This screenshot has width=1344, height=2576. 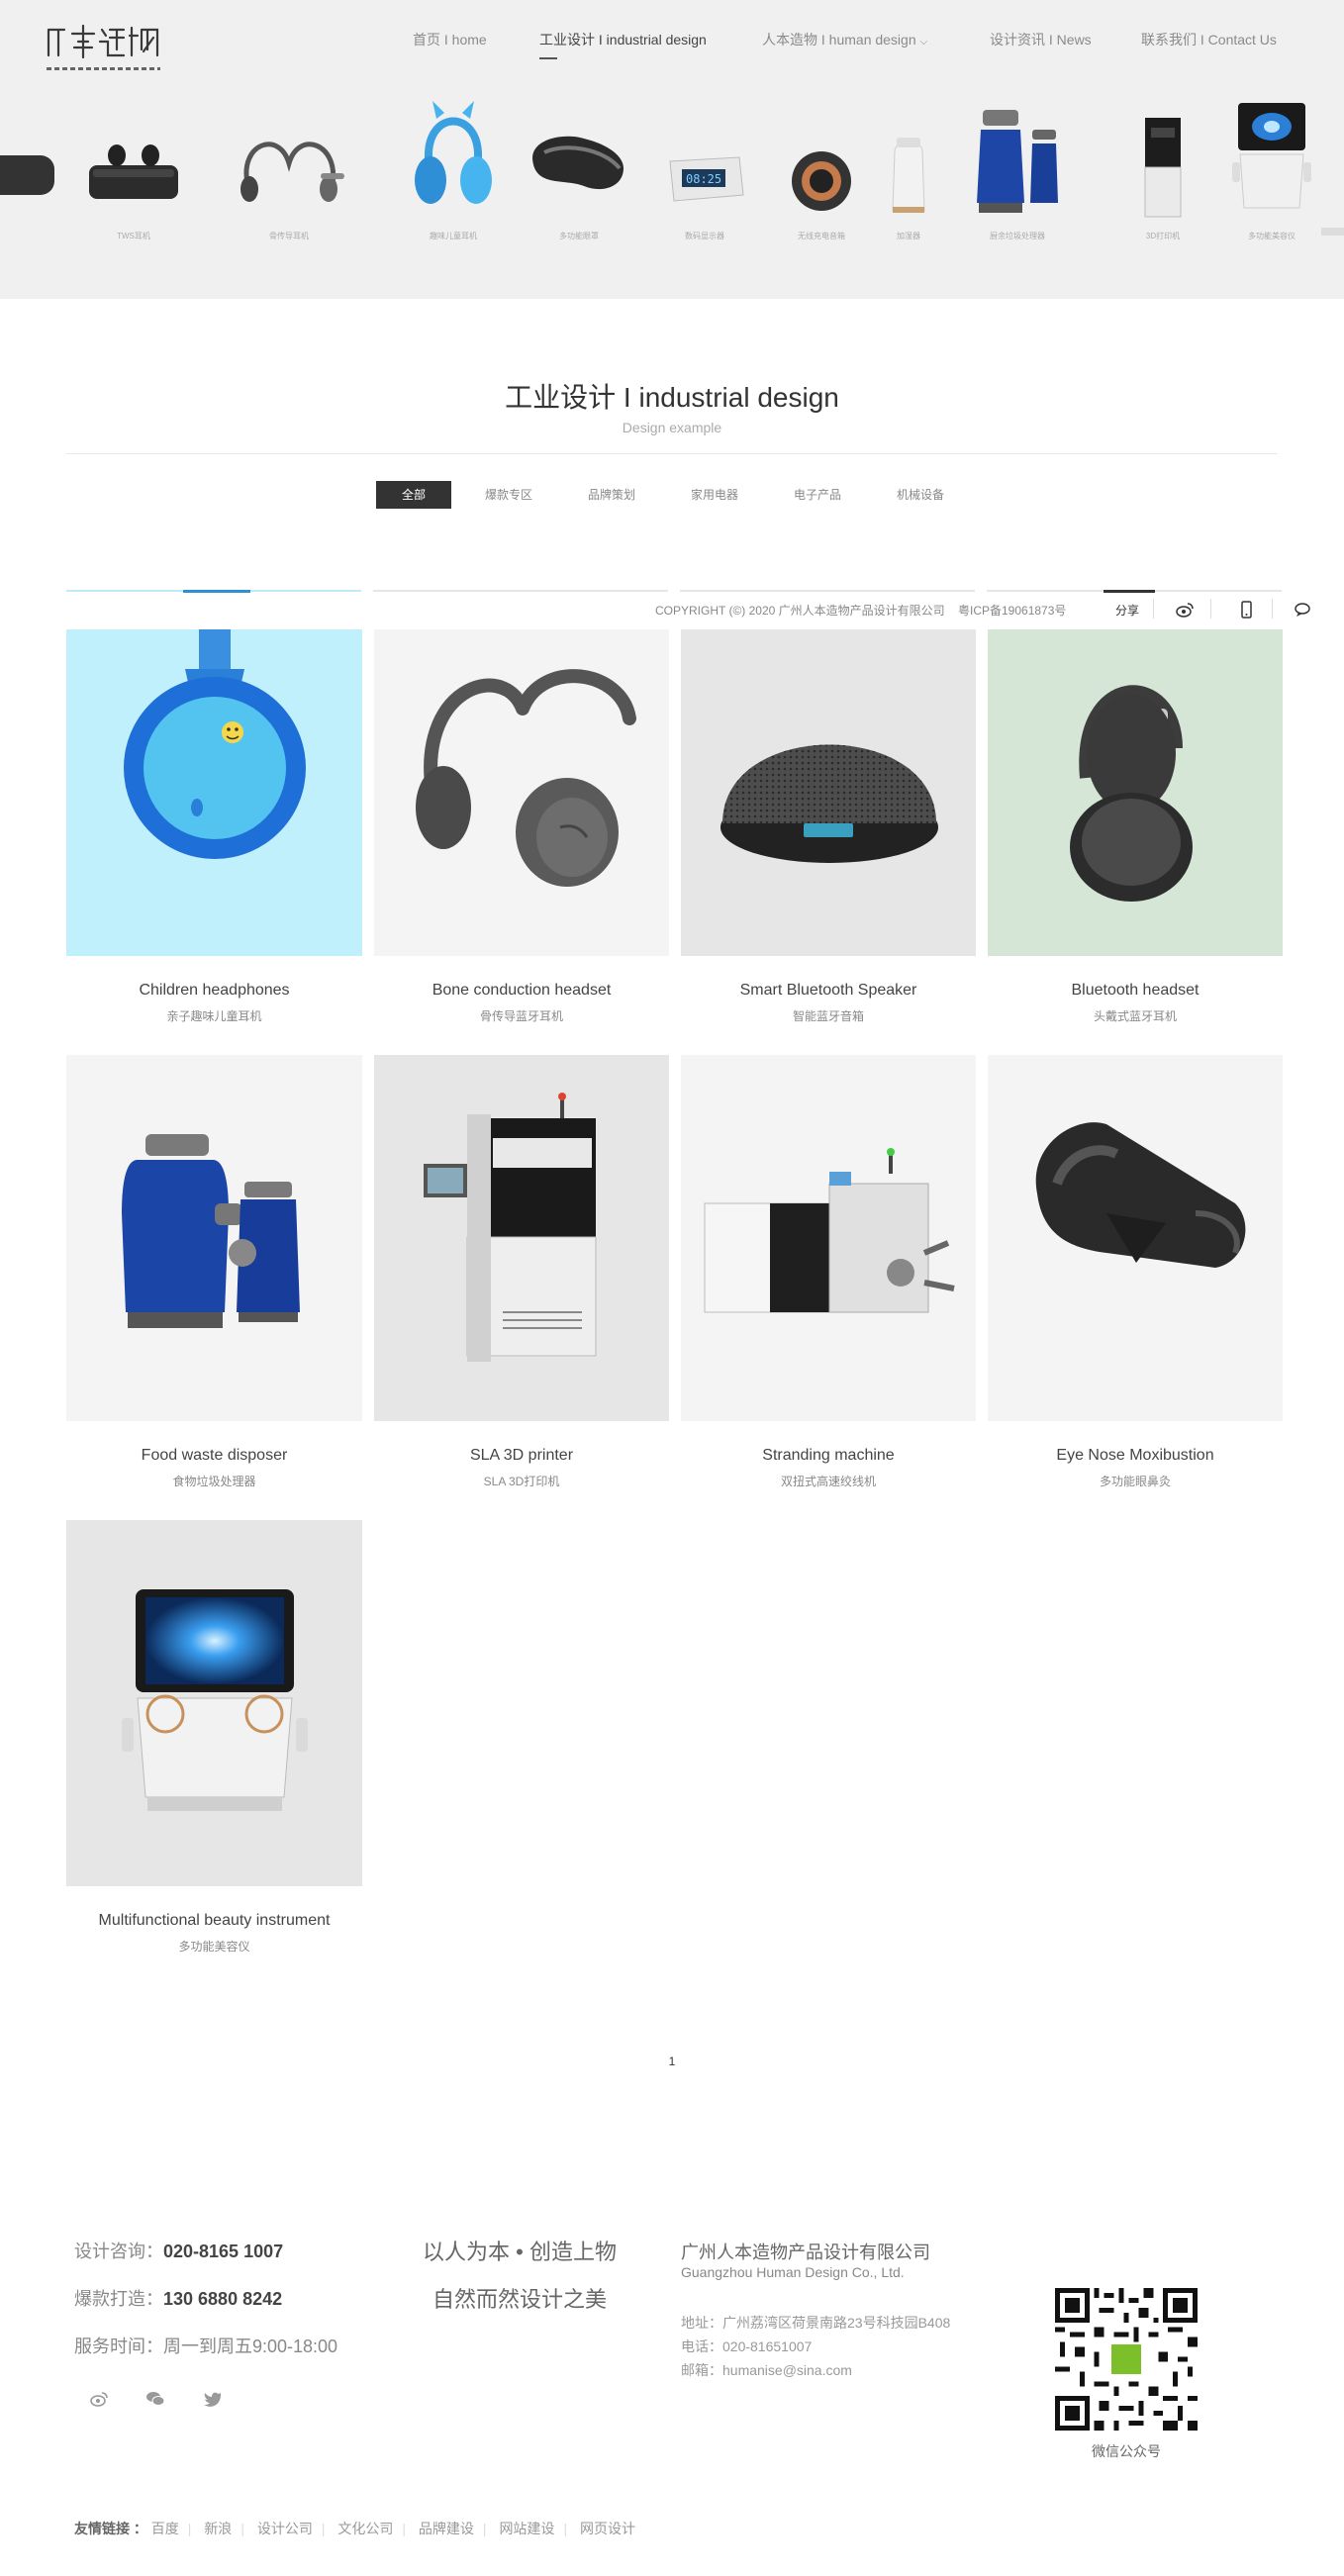 I want to click on consult-phone: 020-8165 1007, so click(x=223, y=2251).